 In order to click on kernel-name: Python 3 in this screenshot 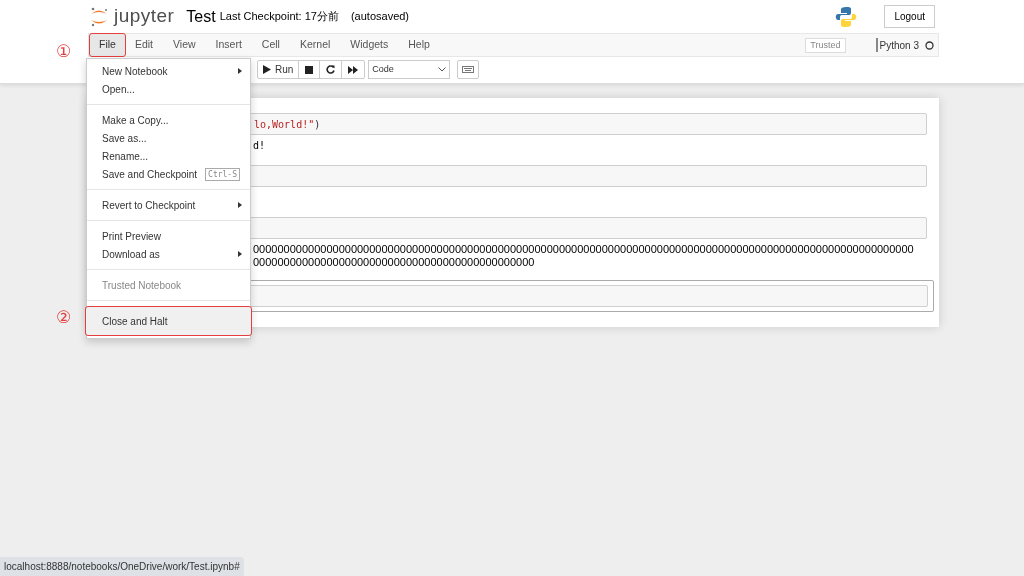, I will do `click(899, 45)`.